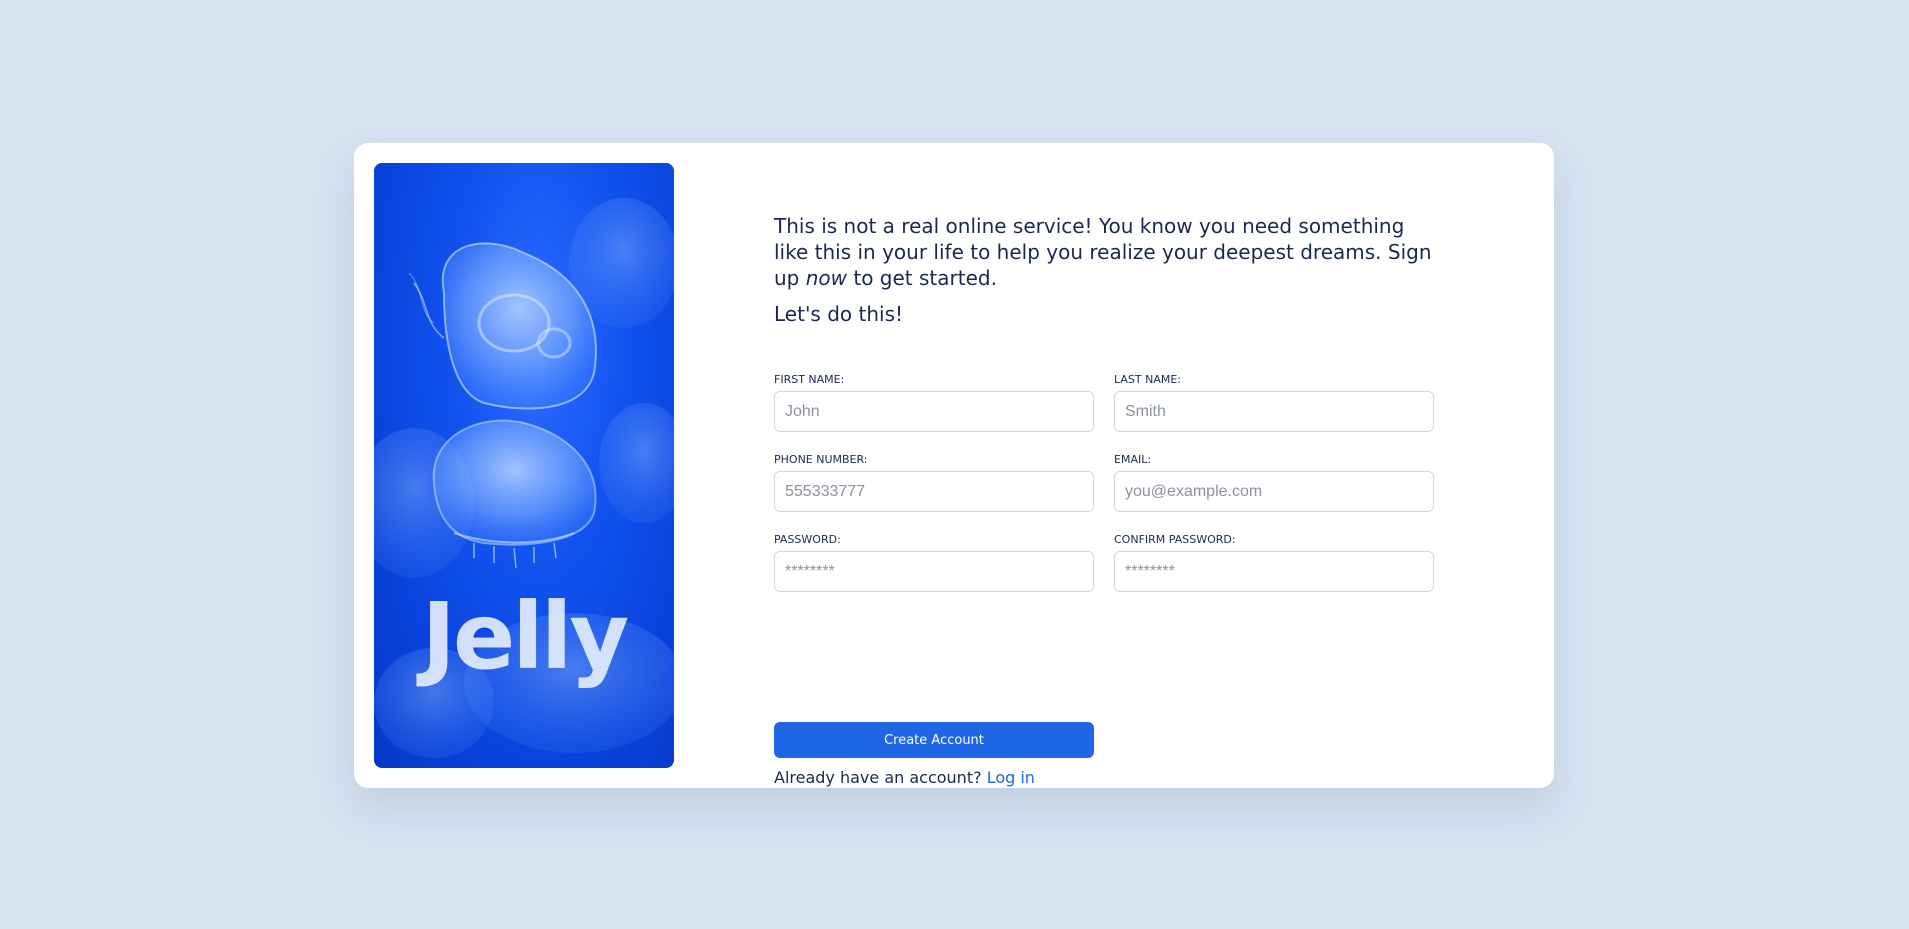 The height and width of the screenshot is (929, 1909). Describe the element at coordinates (878, 777) in the screenshot. I see `login-prompt-text: Already have an account?` at that location.